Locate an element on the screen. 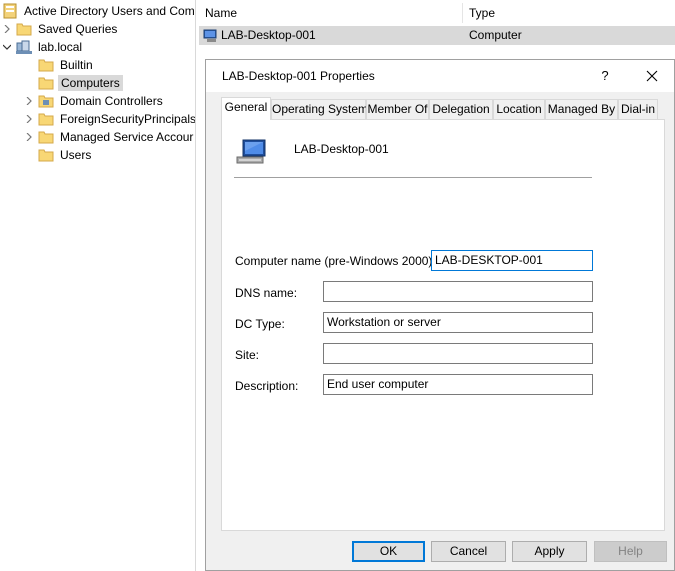 The height and width of the screenshot is (571, 675). divider is located at coordinates (413, 177).